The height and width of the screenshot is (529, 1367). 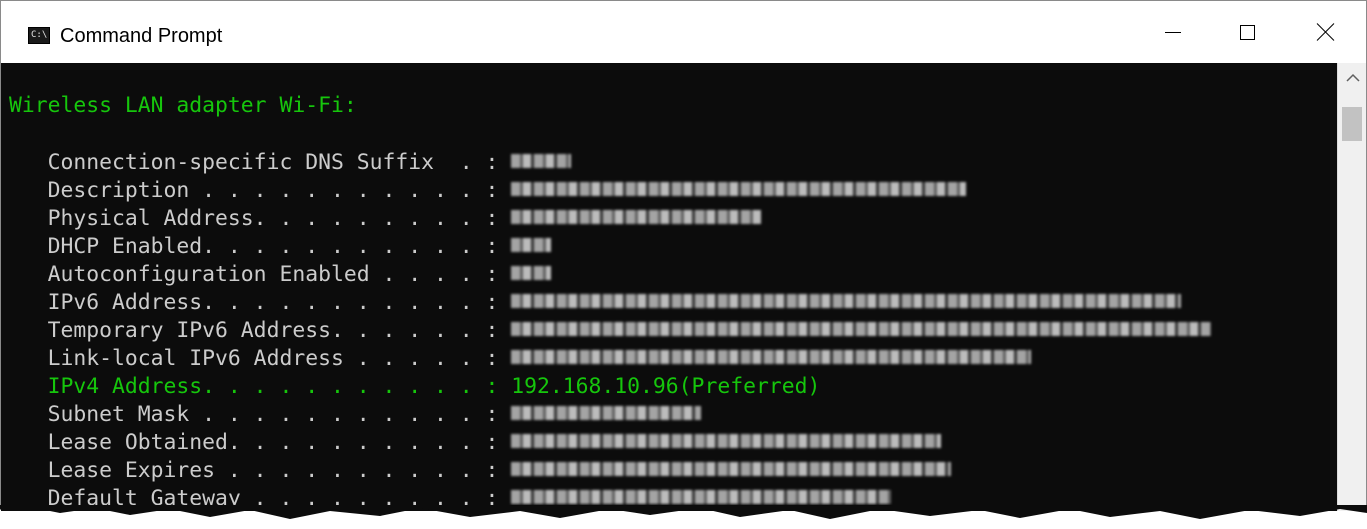 I want to click on row-label: Connection-specific DNS Suffix . :, so click(x=260, y=162).